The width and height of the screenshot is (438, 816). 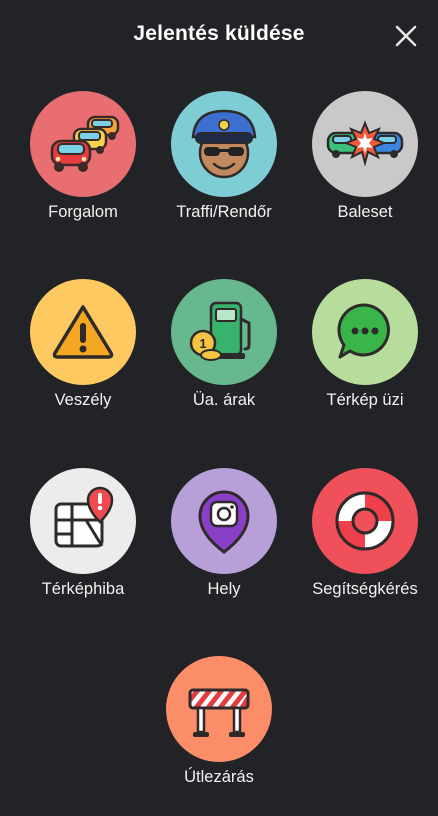 I want to click on traffic-jam-icon, so click(x=85, y=143).